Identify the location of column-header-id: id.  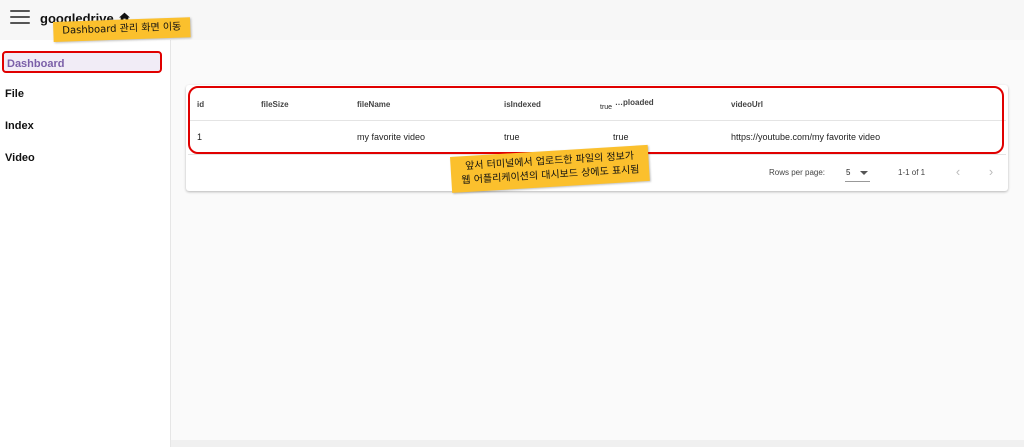
(200, 104).